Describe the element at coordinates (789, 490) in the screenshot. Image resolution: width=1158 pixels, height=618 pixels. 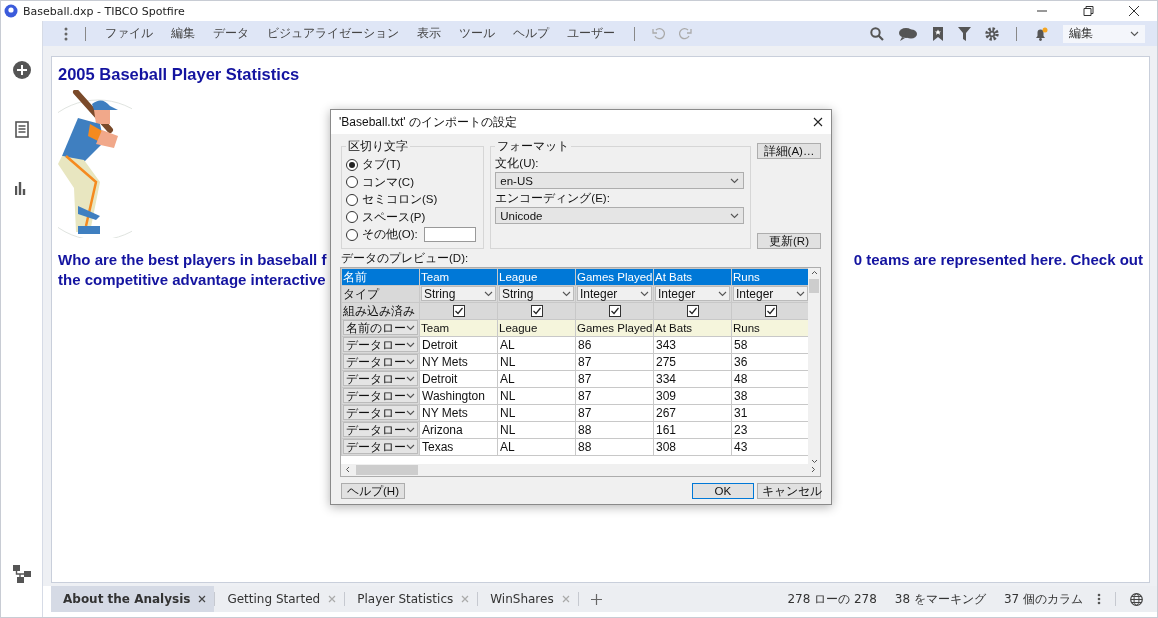
I see `cancel-button: キャンセル` at that location.